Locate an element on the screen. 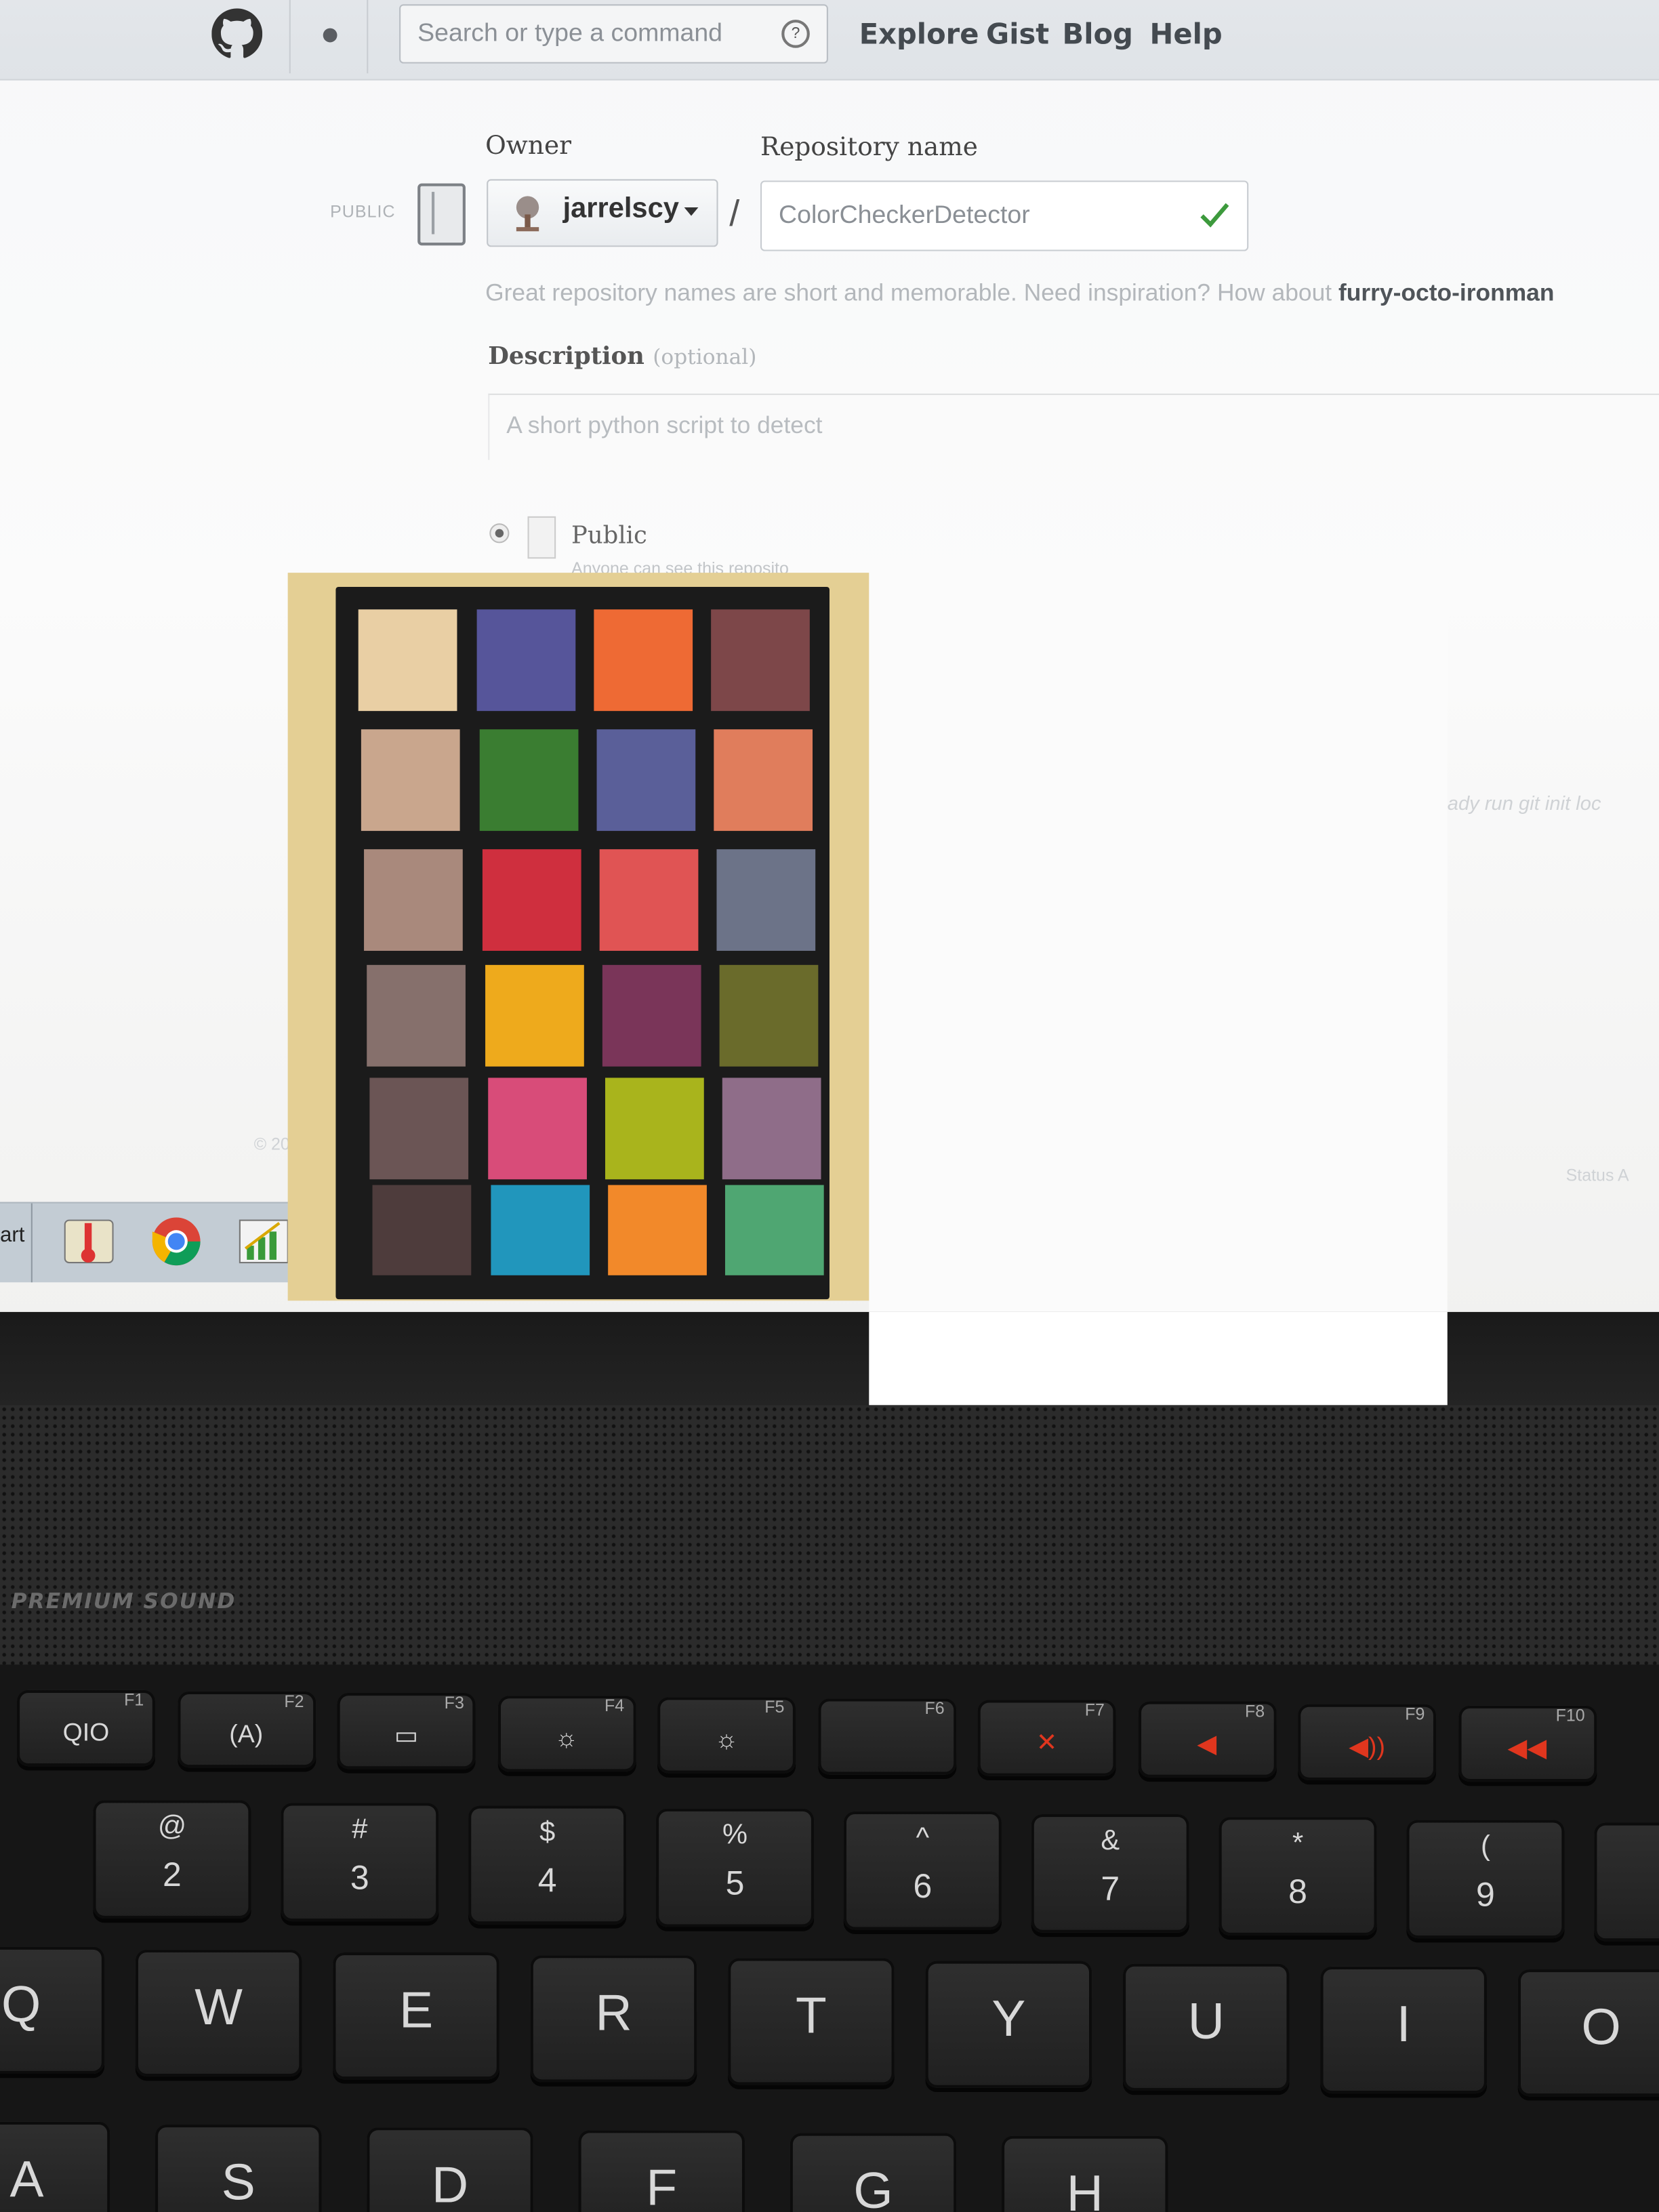  letter-key: A is located at coordinates (55, 2166).